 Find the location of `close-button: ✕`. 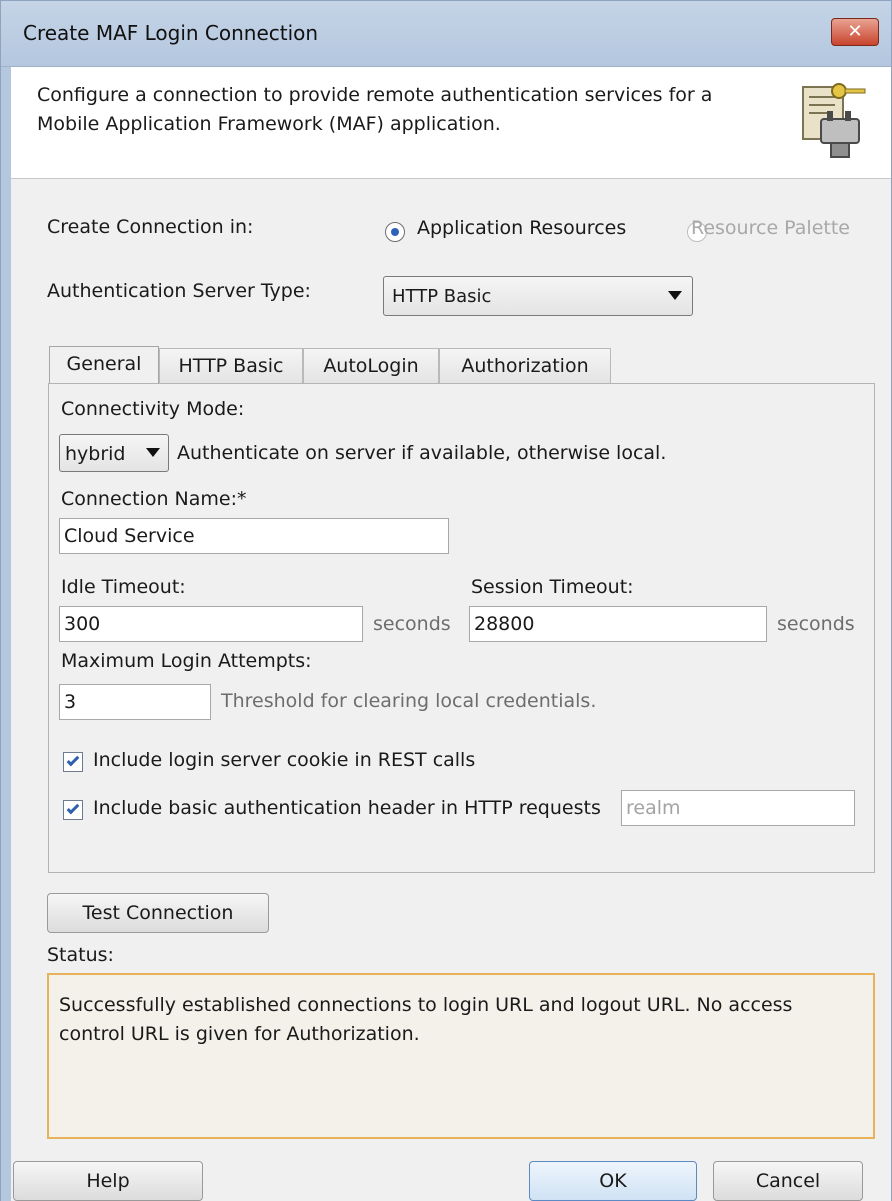

close-button: ✕ is located at coordinates (855, 32).